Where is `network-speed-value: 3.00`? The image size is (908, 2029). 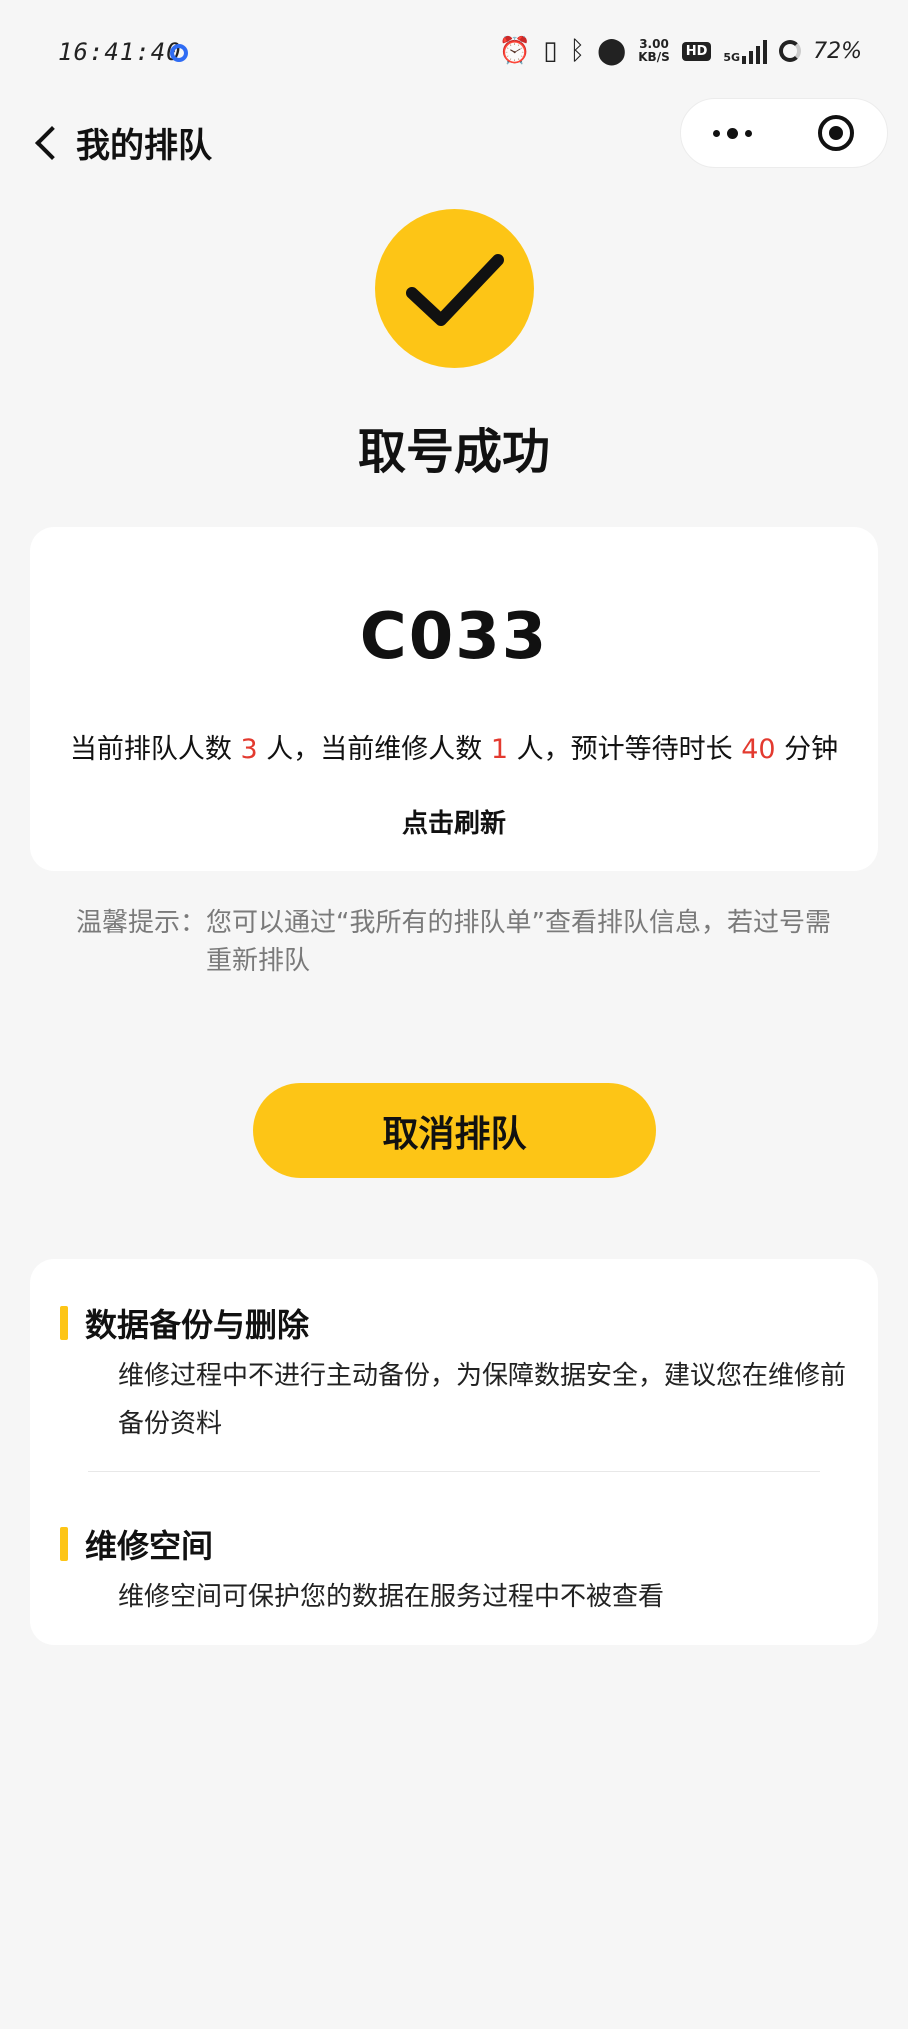
network-speed-value: 3.00 is located at coordinates (654, 44).